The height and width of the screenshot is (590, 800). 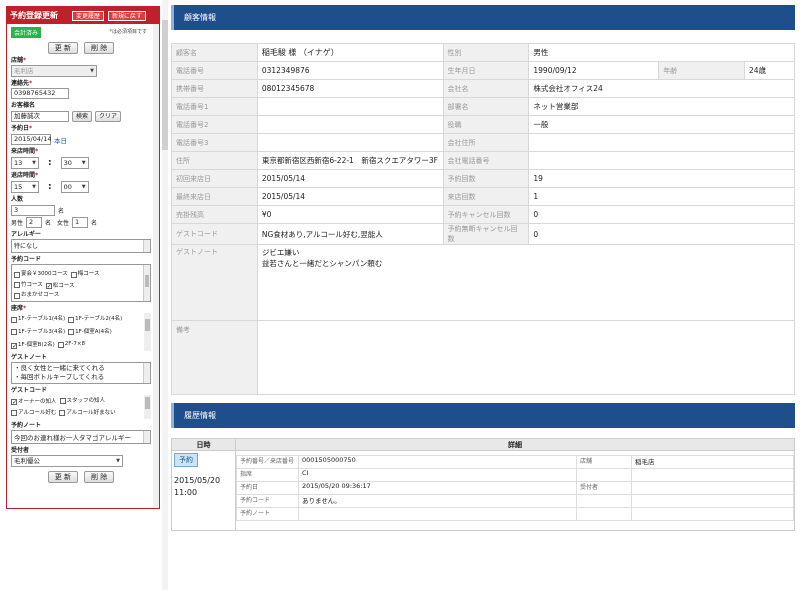 I want to click on chevron-down-icon: ▼, so click(x=34, y=187).